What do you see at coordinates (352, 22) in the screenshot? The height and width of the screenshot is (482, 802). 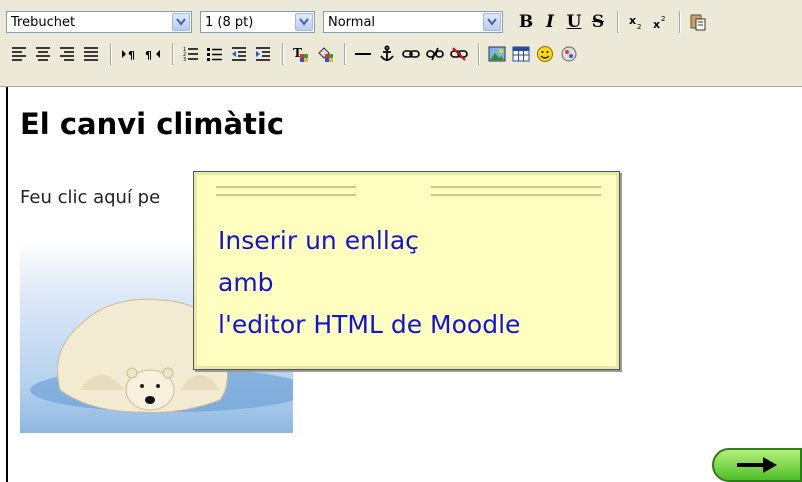 I see `paragraph-style-value: Normal` at bounding box center [352, 22].